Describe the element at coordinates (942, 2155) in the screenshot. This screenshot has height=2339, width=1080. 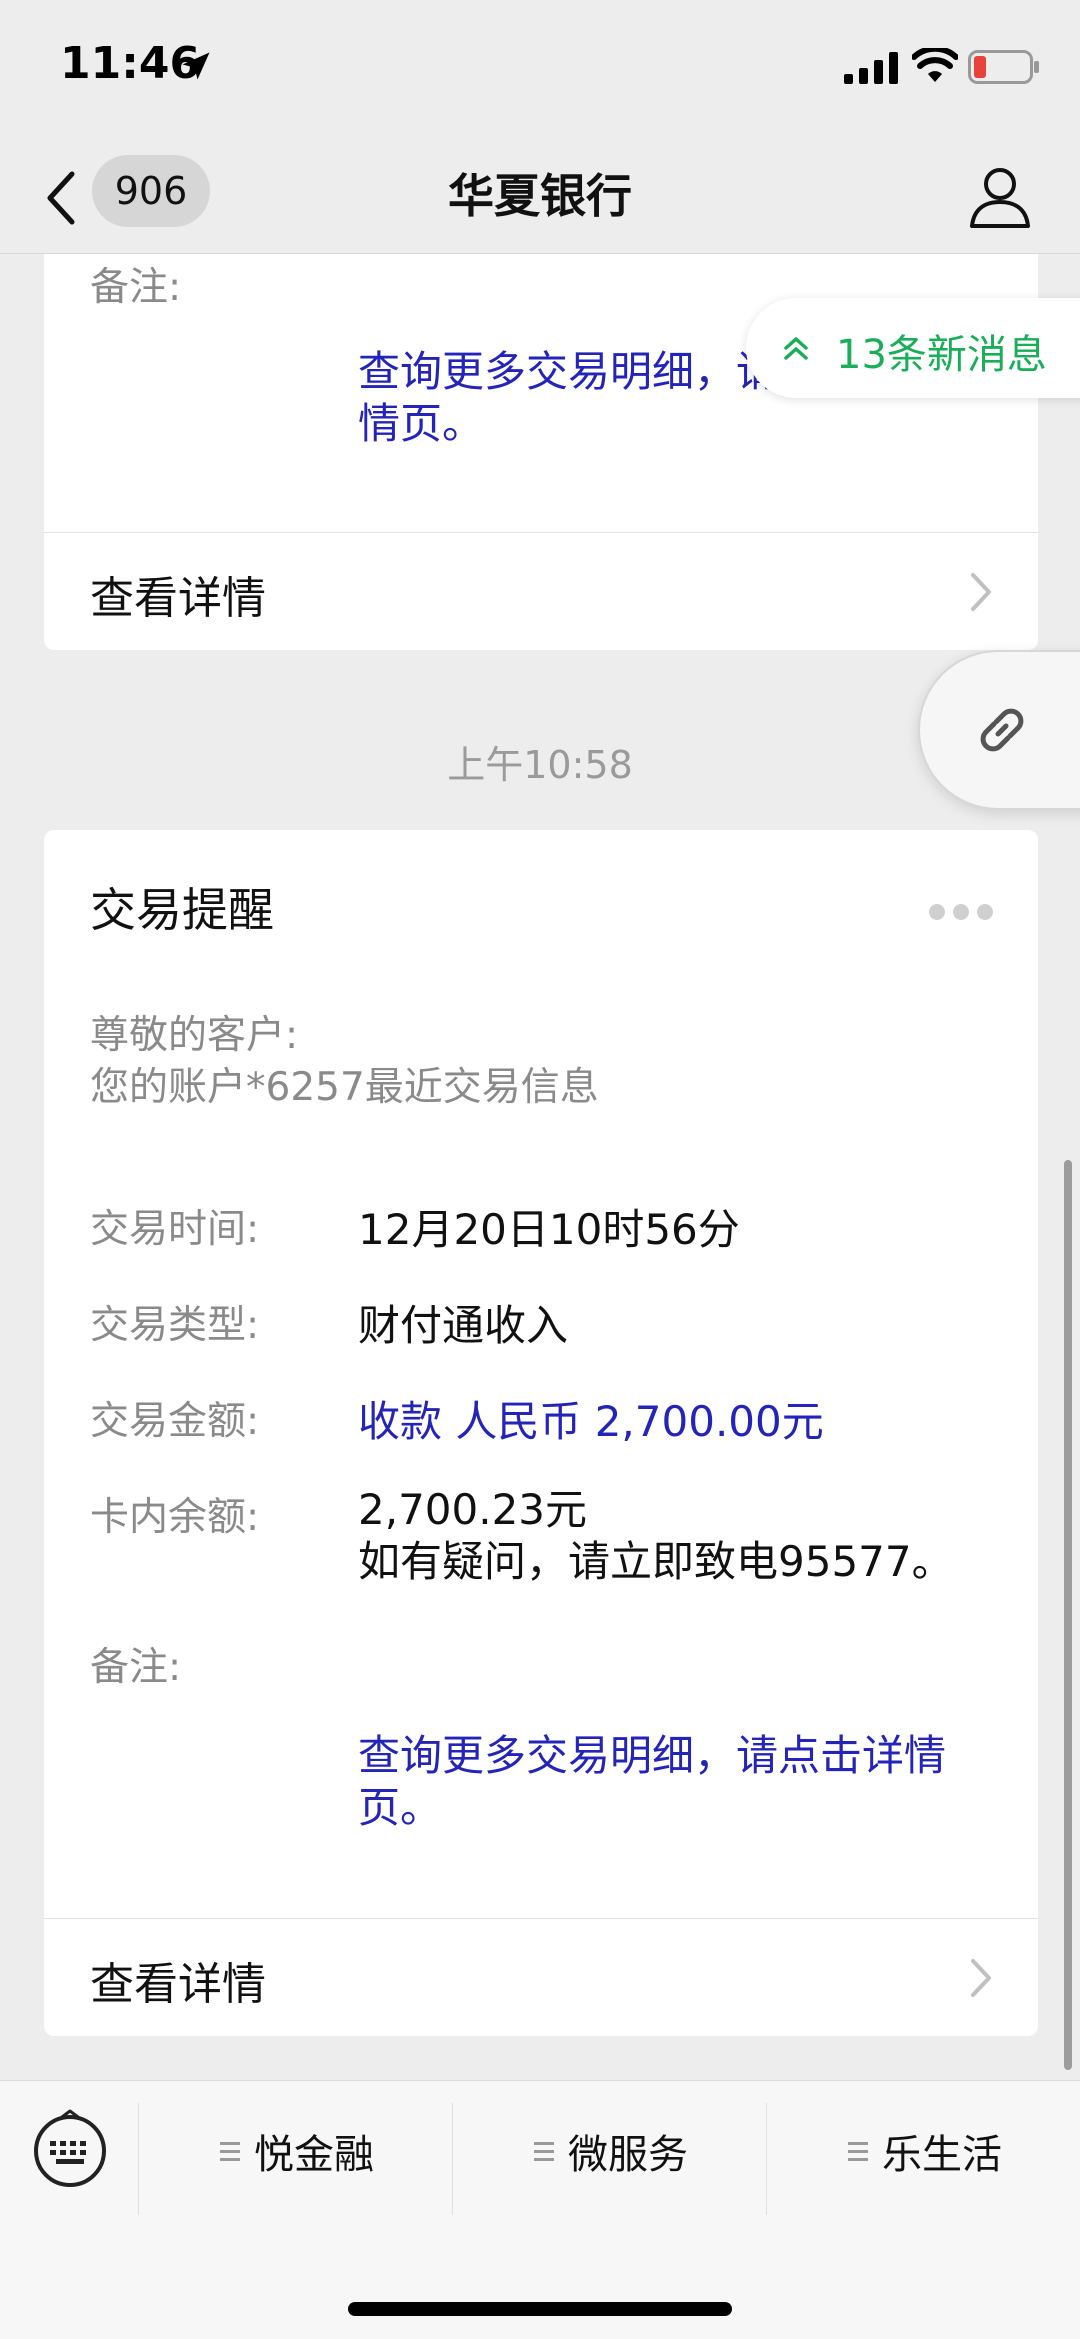
I see `menu-label: 乐生活` at that location.